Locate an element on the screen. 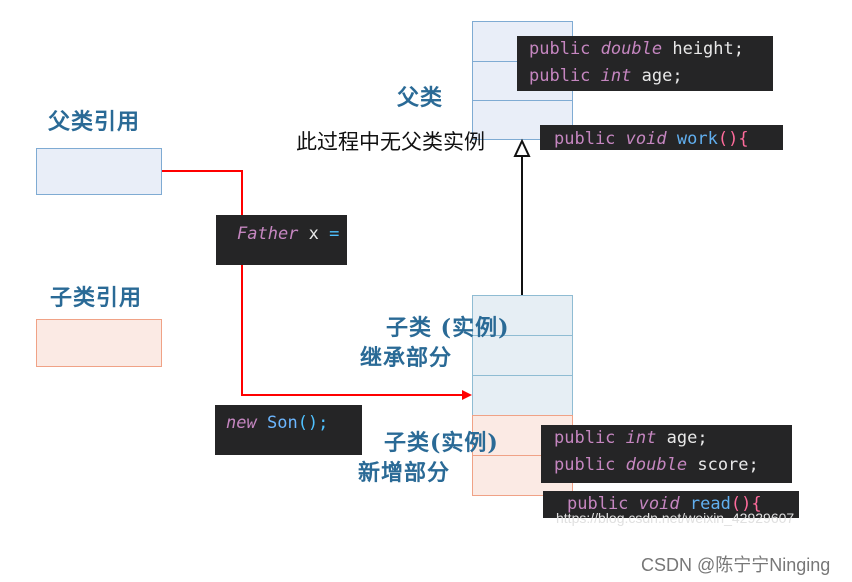  code-class: Son is located at coordinates (282, 423).